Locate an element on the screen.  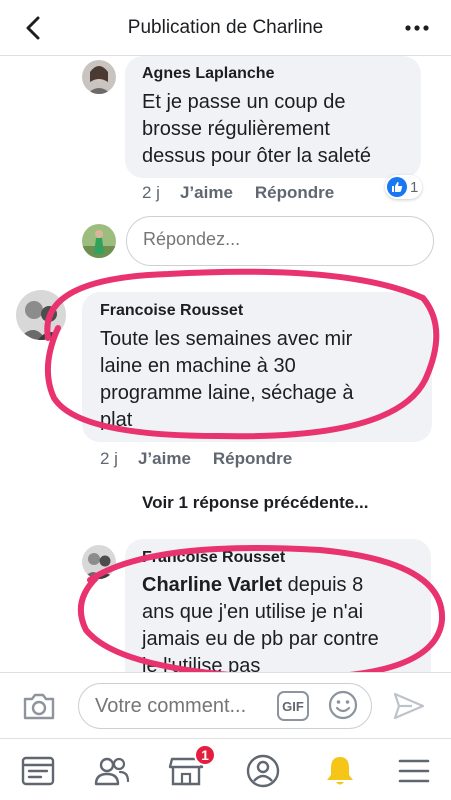
send-icon is located at coordinates (409, 706).